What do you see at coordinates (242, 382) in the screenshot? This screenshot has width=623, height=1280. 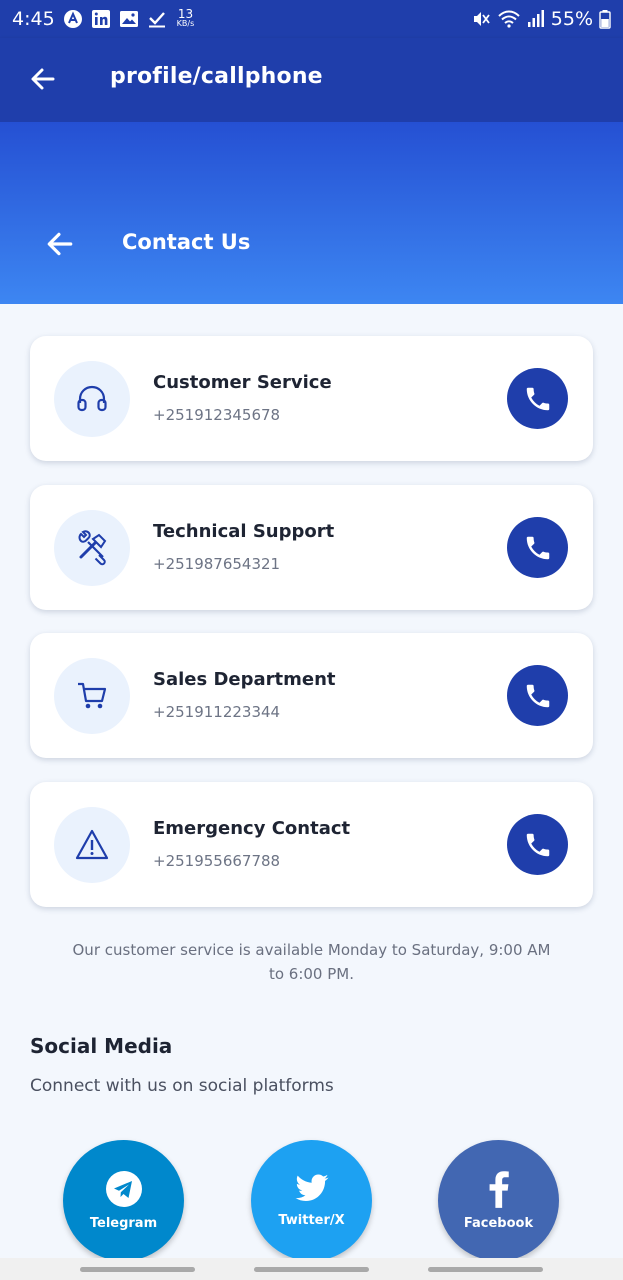 I see `contact-title: Customer Service` at bounding box center [242, 382].